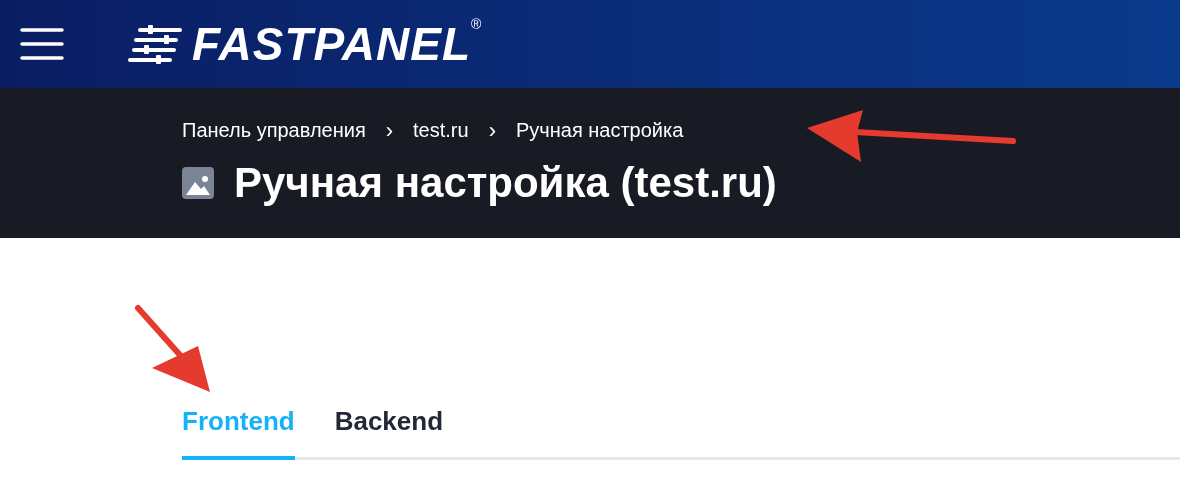 The height and width of the screenshot is (492, 1180). I want to click on breadcrumb-link: Ручная настройка, so click(599, 130).